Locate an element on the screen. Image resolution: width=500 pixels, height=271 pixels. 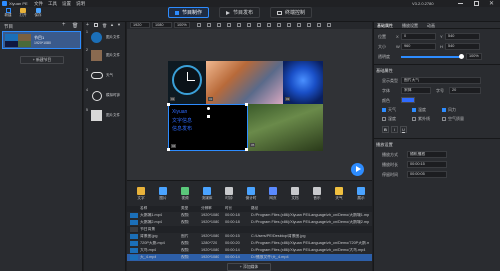
tab-terminal-control: 终端控制 is located at coordinates (291, 12).